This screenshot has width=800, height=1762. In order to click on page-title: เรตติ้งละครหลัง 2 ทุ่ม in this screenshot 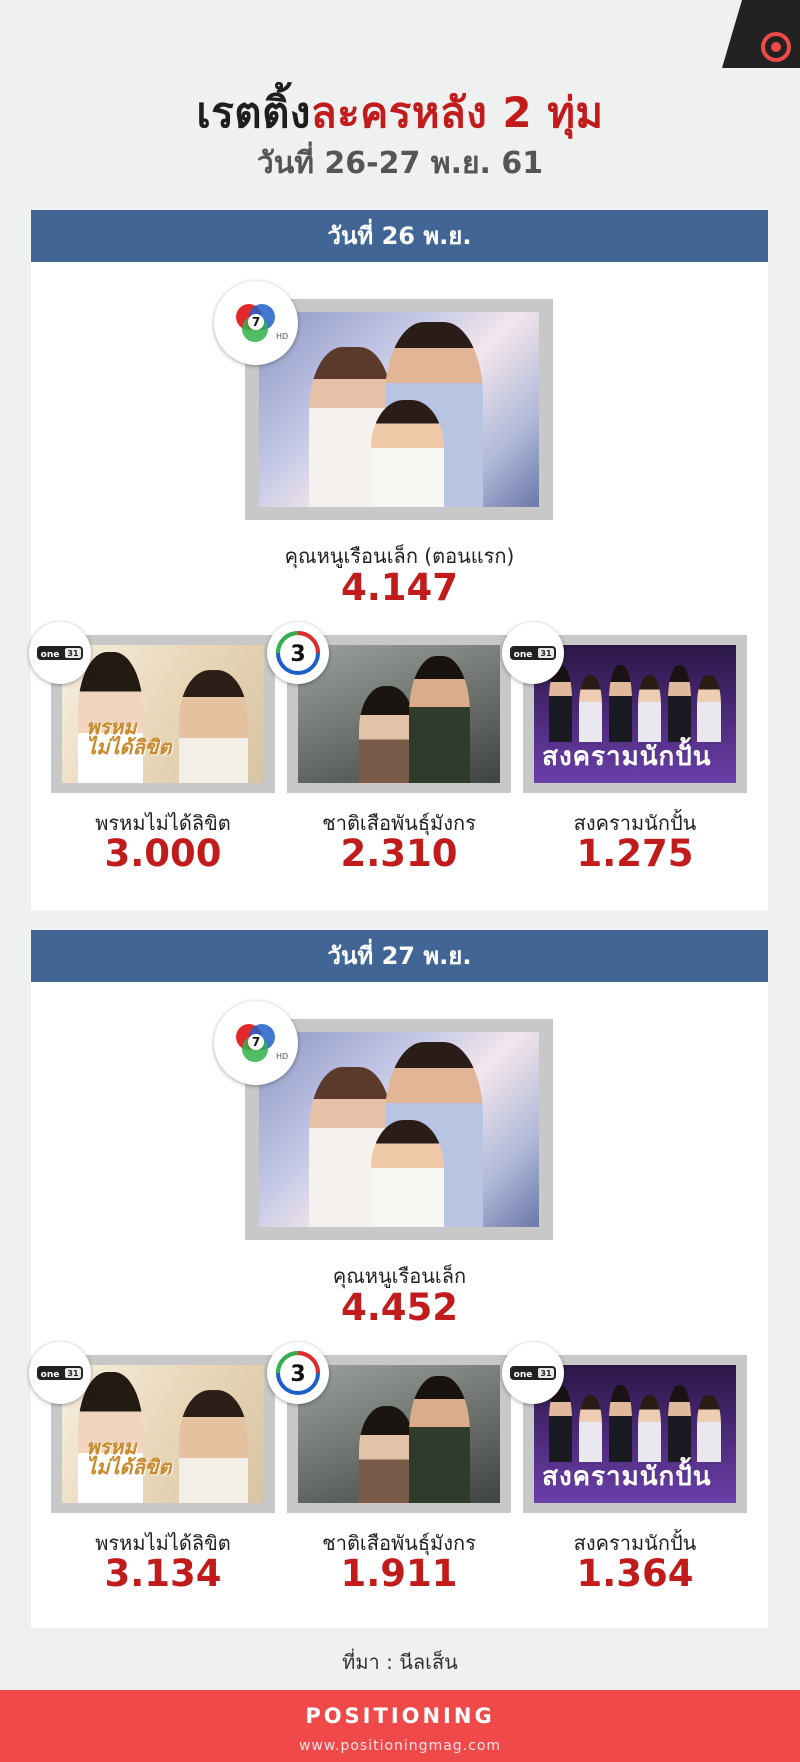, I will do `click(400, 112)`.